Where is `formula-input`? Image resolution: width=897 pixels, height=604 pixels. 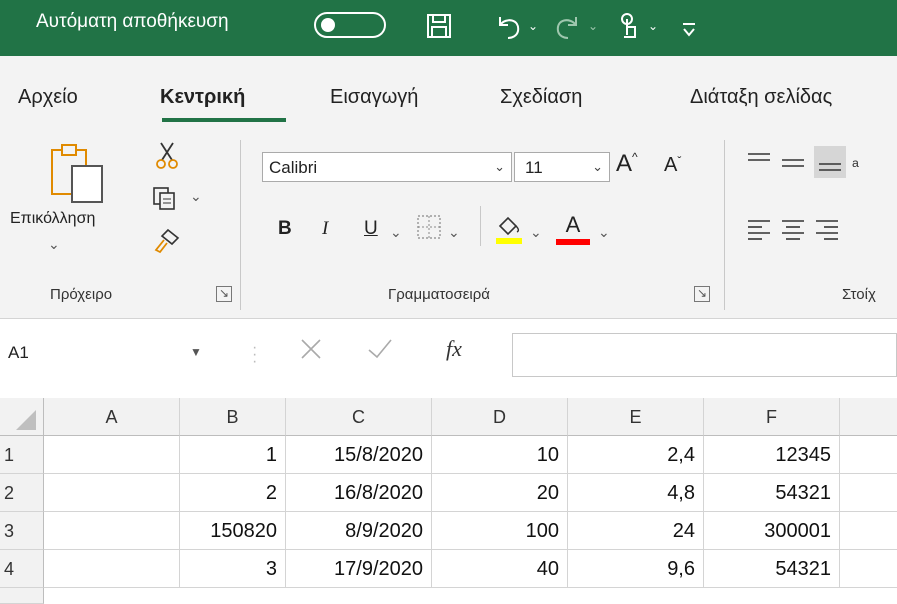 formula-input is located at coordinates (704, 355).